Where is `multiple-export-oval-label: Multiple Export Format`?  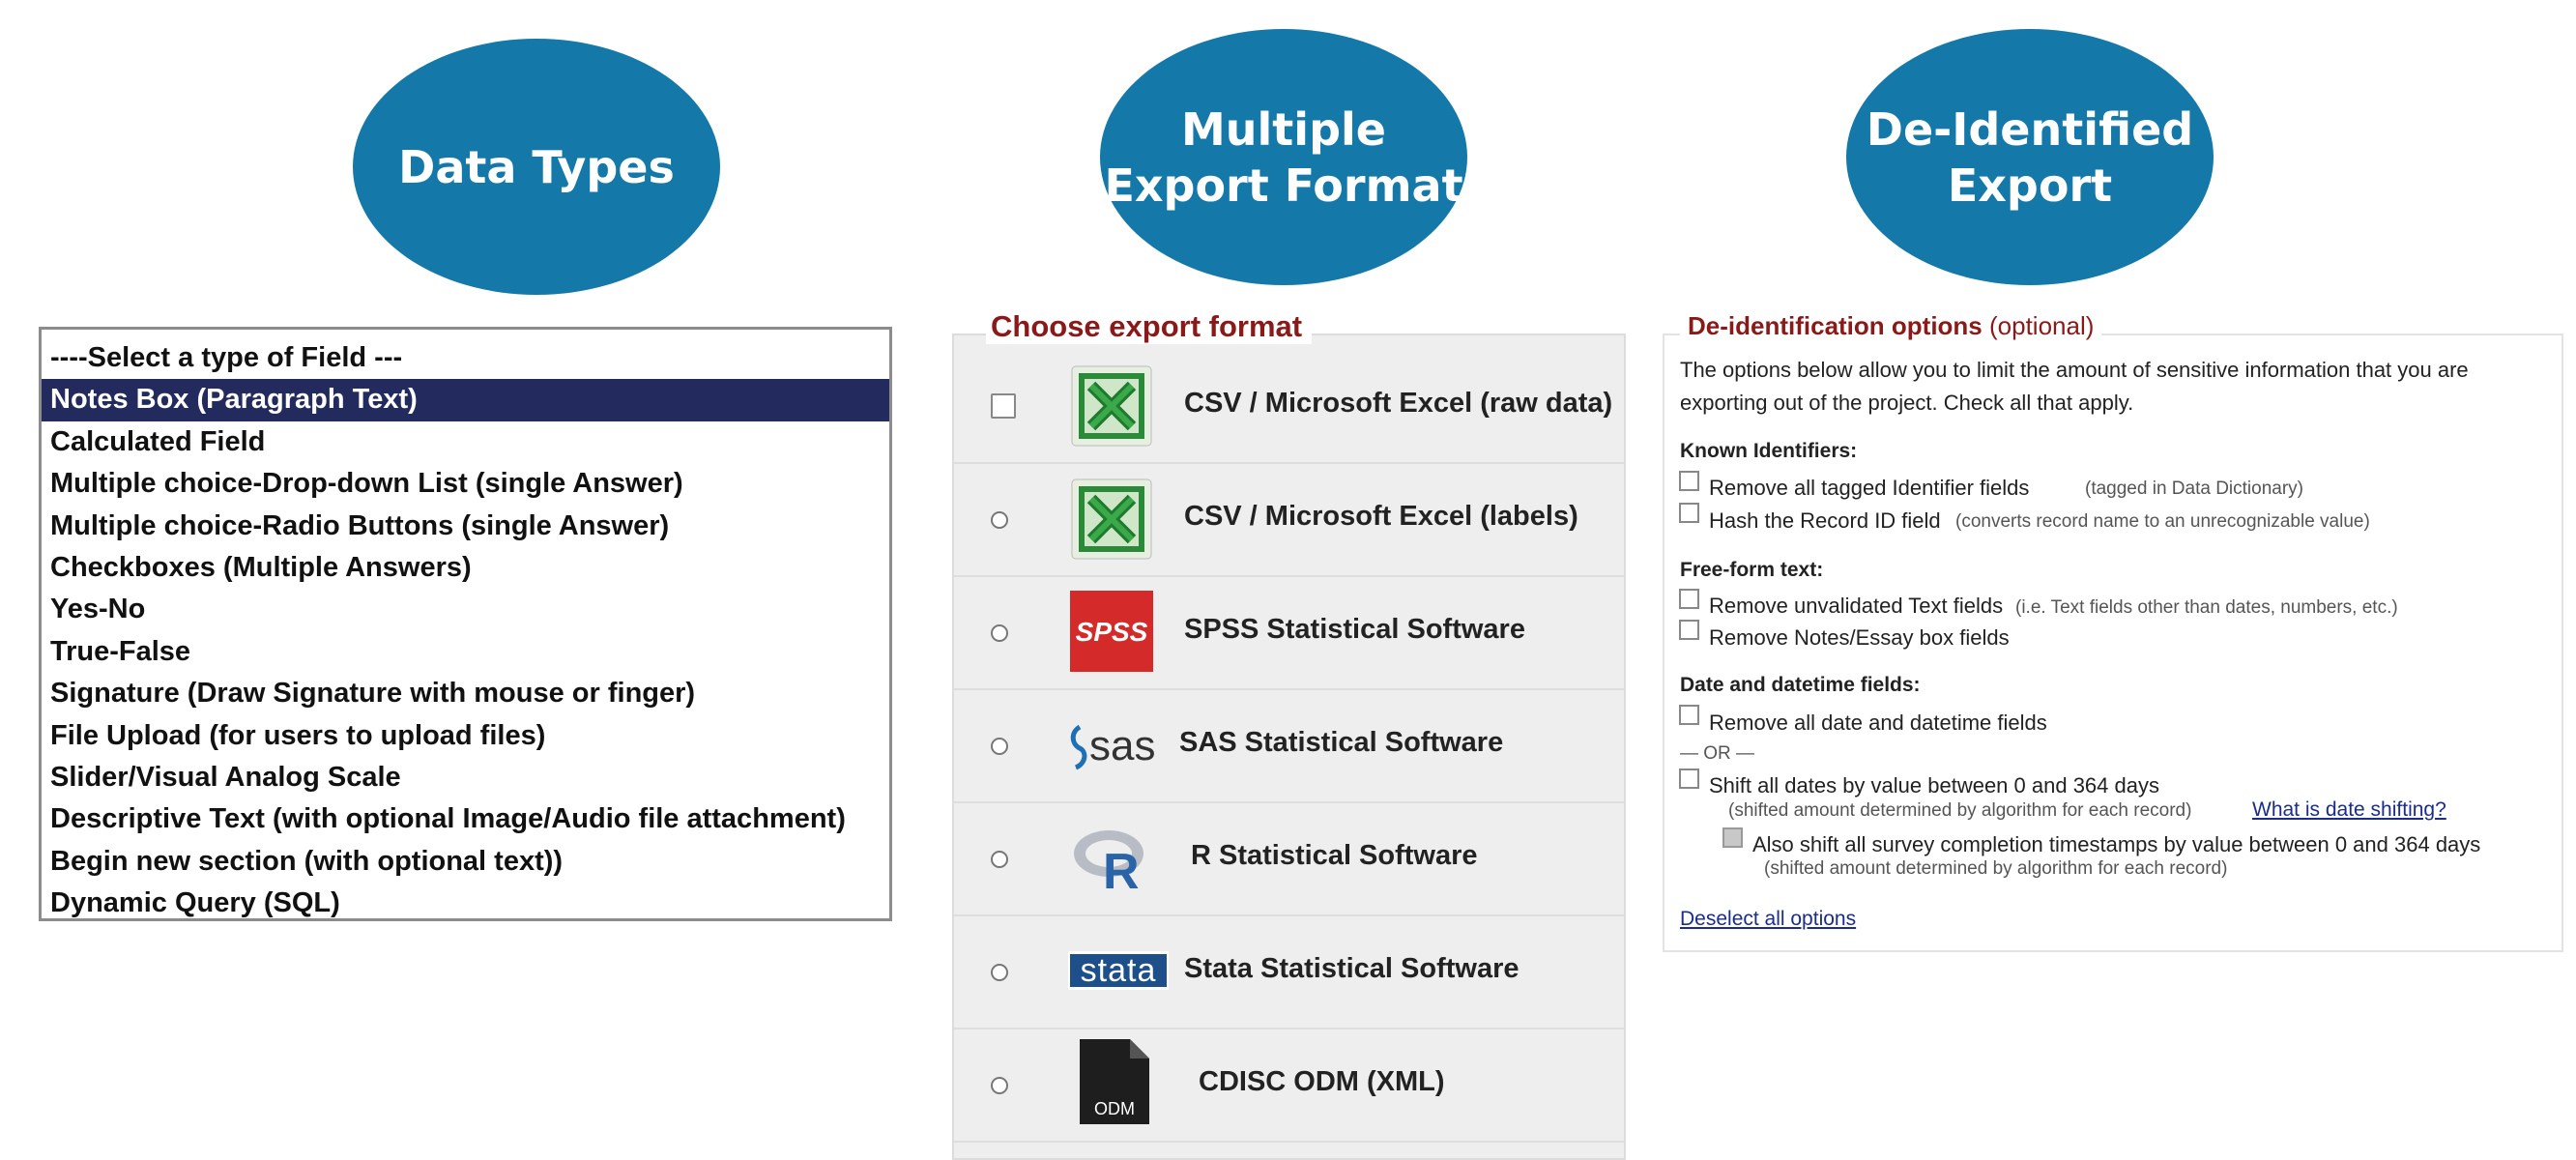
multiple-export-oval-label: Multiple Export Format is located at coordinates (1283, 157).